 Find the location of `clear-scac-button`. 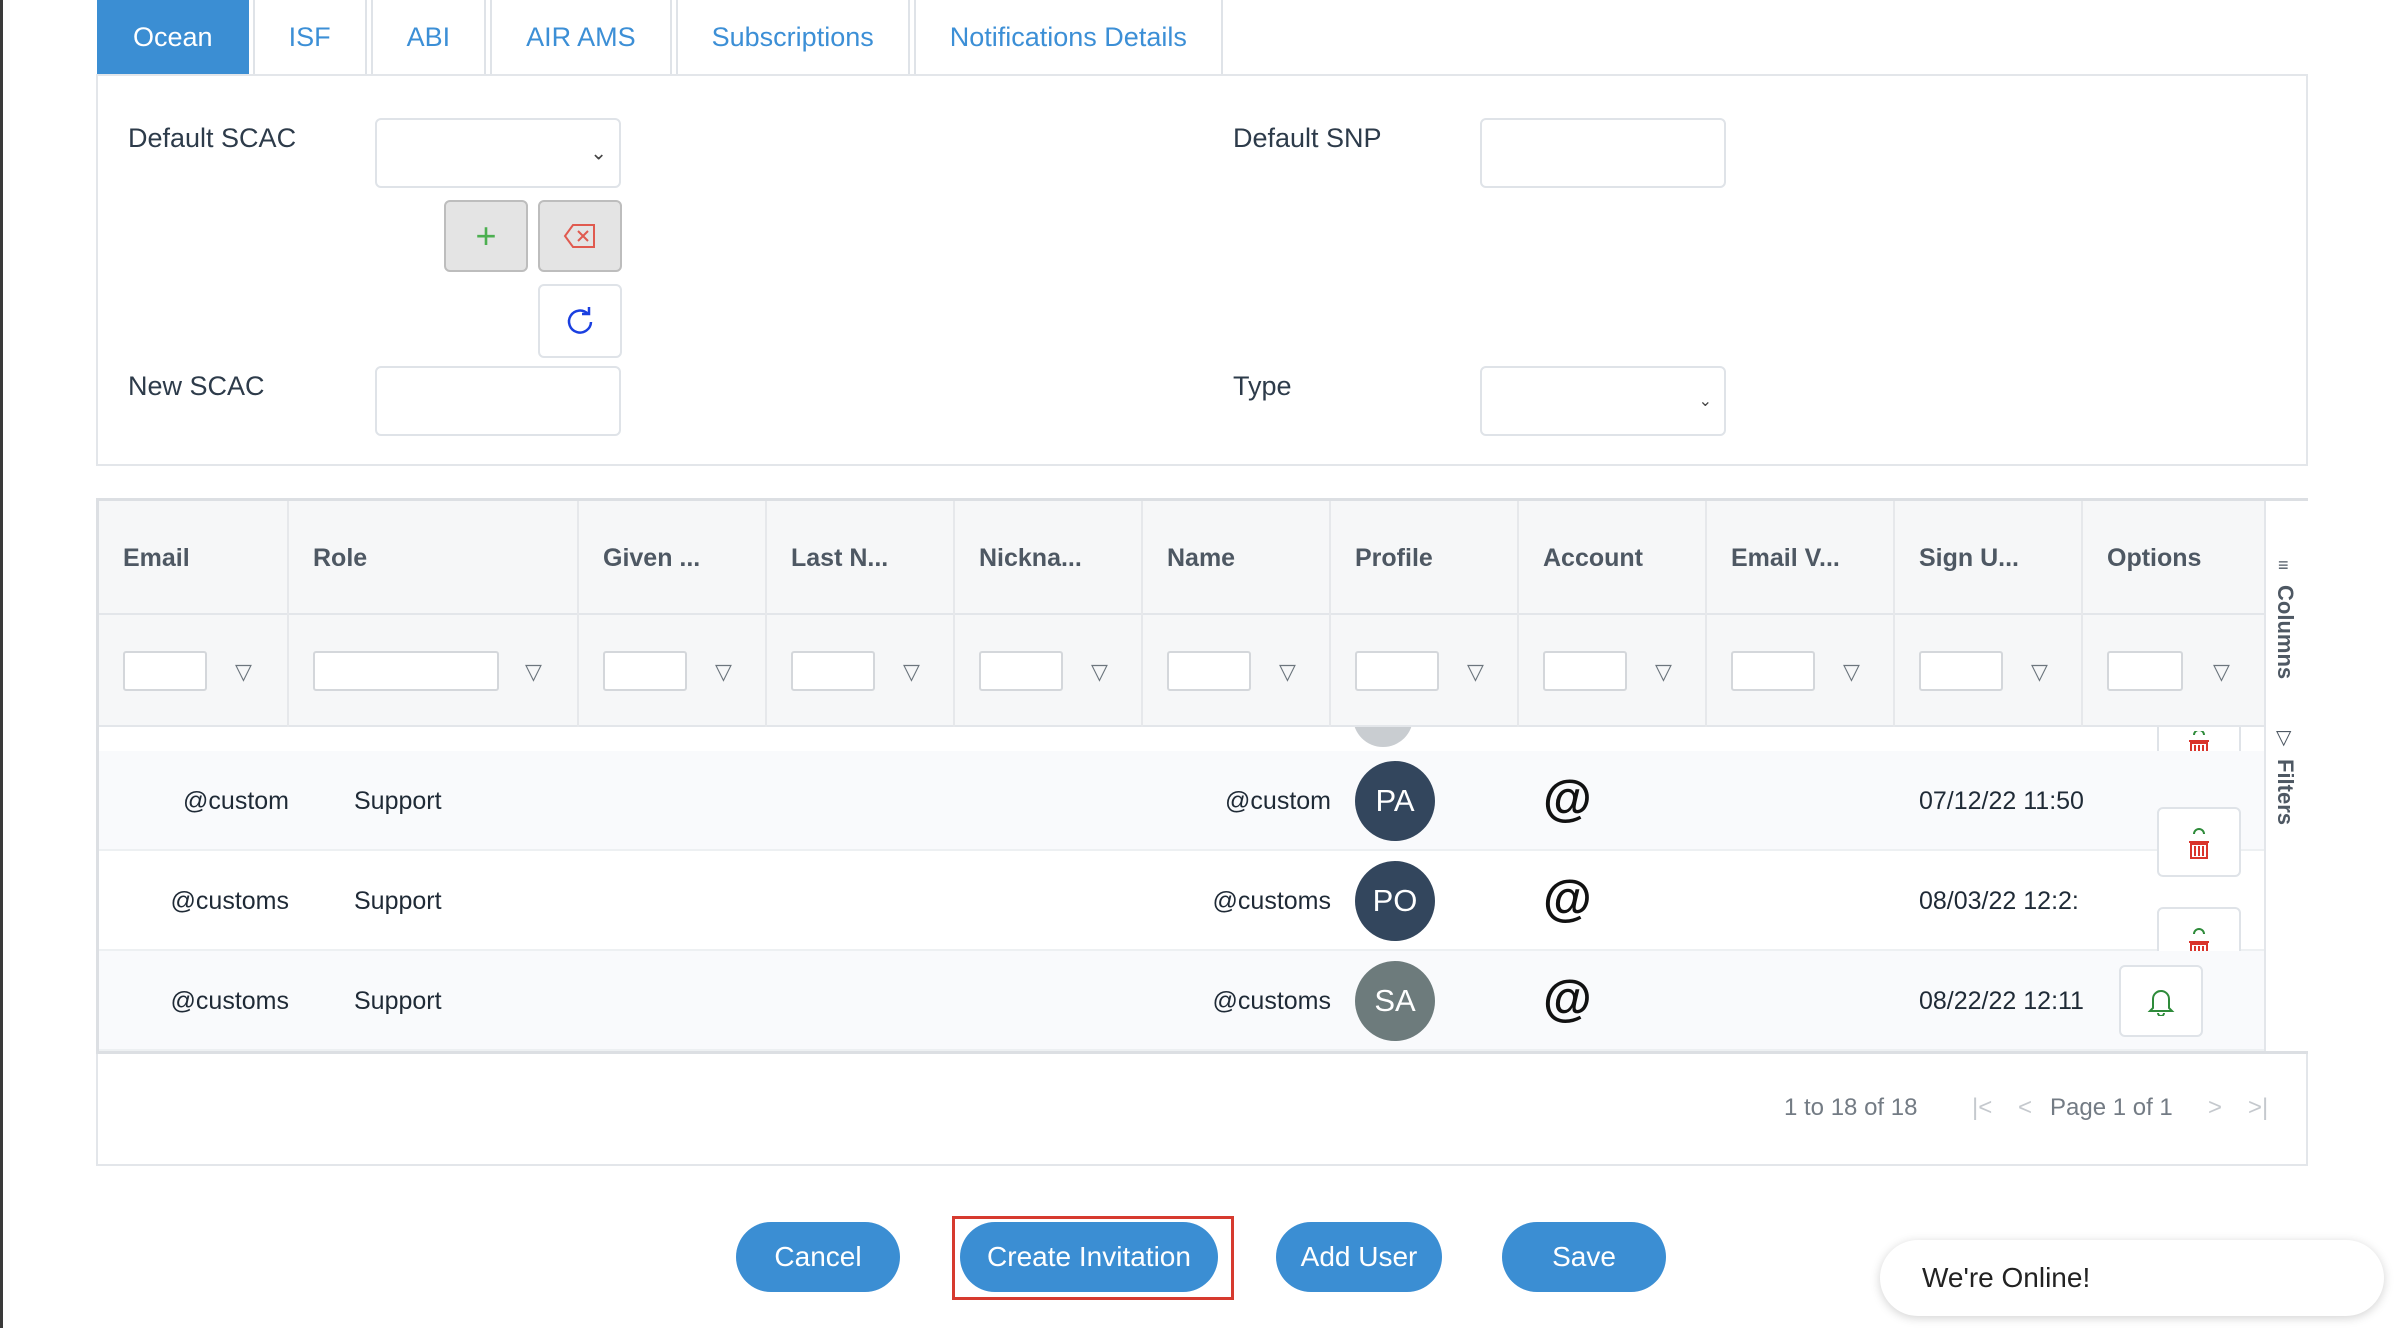

clear-scac-button is located at coordinates (580, 236).